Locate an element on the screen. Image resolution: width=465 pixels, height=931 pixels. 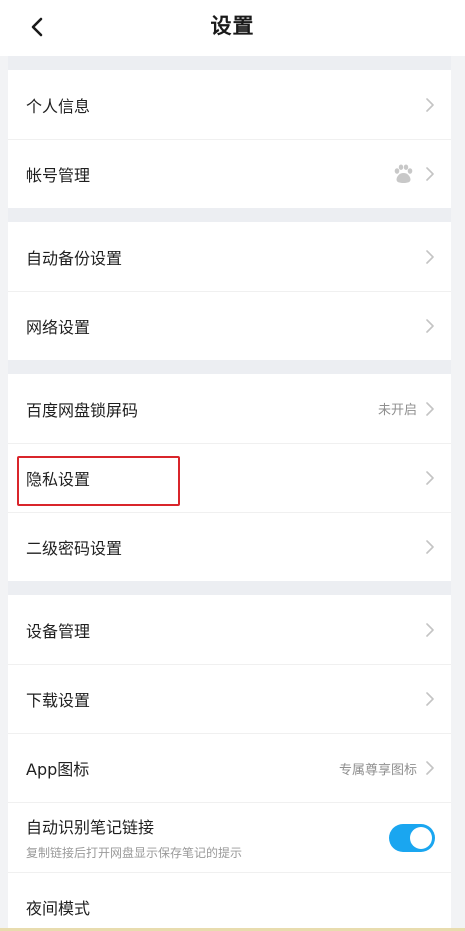
settings-item-subtitle: 复制链接后打开网盘显示保存笔记的提示 is located at coordinates (134, 853).